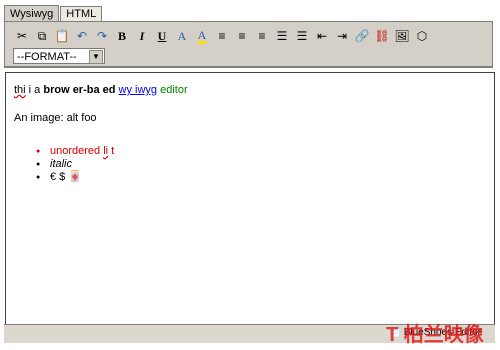 This screenshot has height=350, width=500. What do you see at coordinates (262, 36) in the screenshot?
I see `align-right-icon: ≡` at bounding box center [262, 36].